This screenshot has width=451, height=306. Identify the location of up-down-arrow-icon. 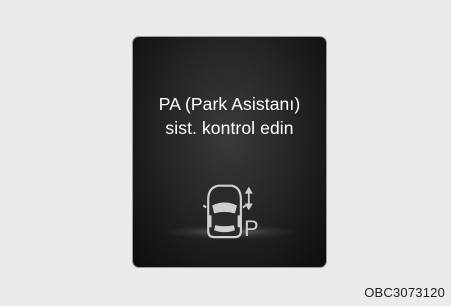
(248, 198).